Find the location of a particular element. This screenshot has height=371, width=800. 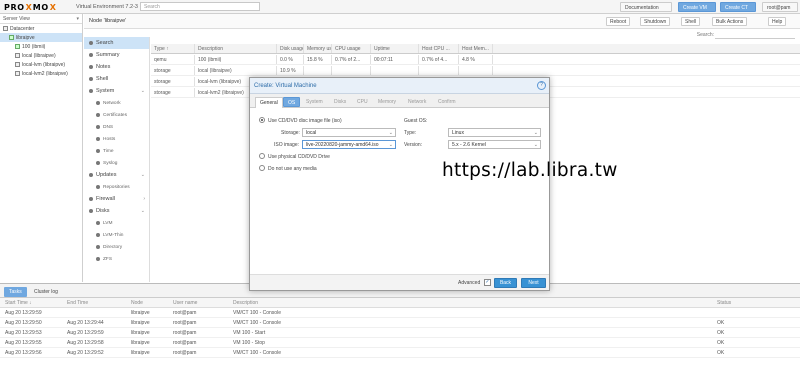

tab-system: System is located at coordinates (314, 102).